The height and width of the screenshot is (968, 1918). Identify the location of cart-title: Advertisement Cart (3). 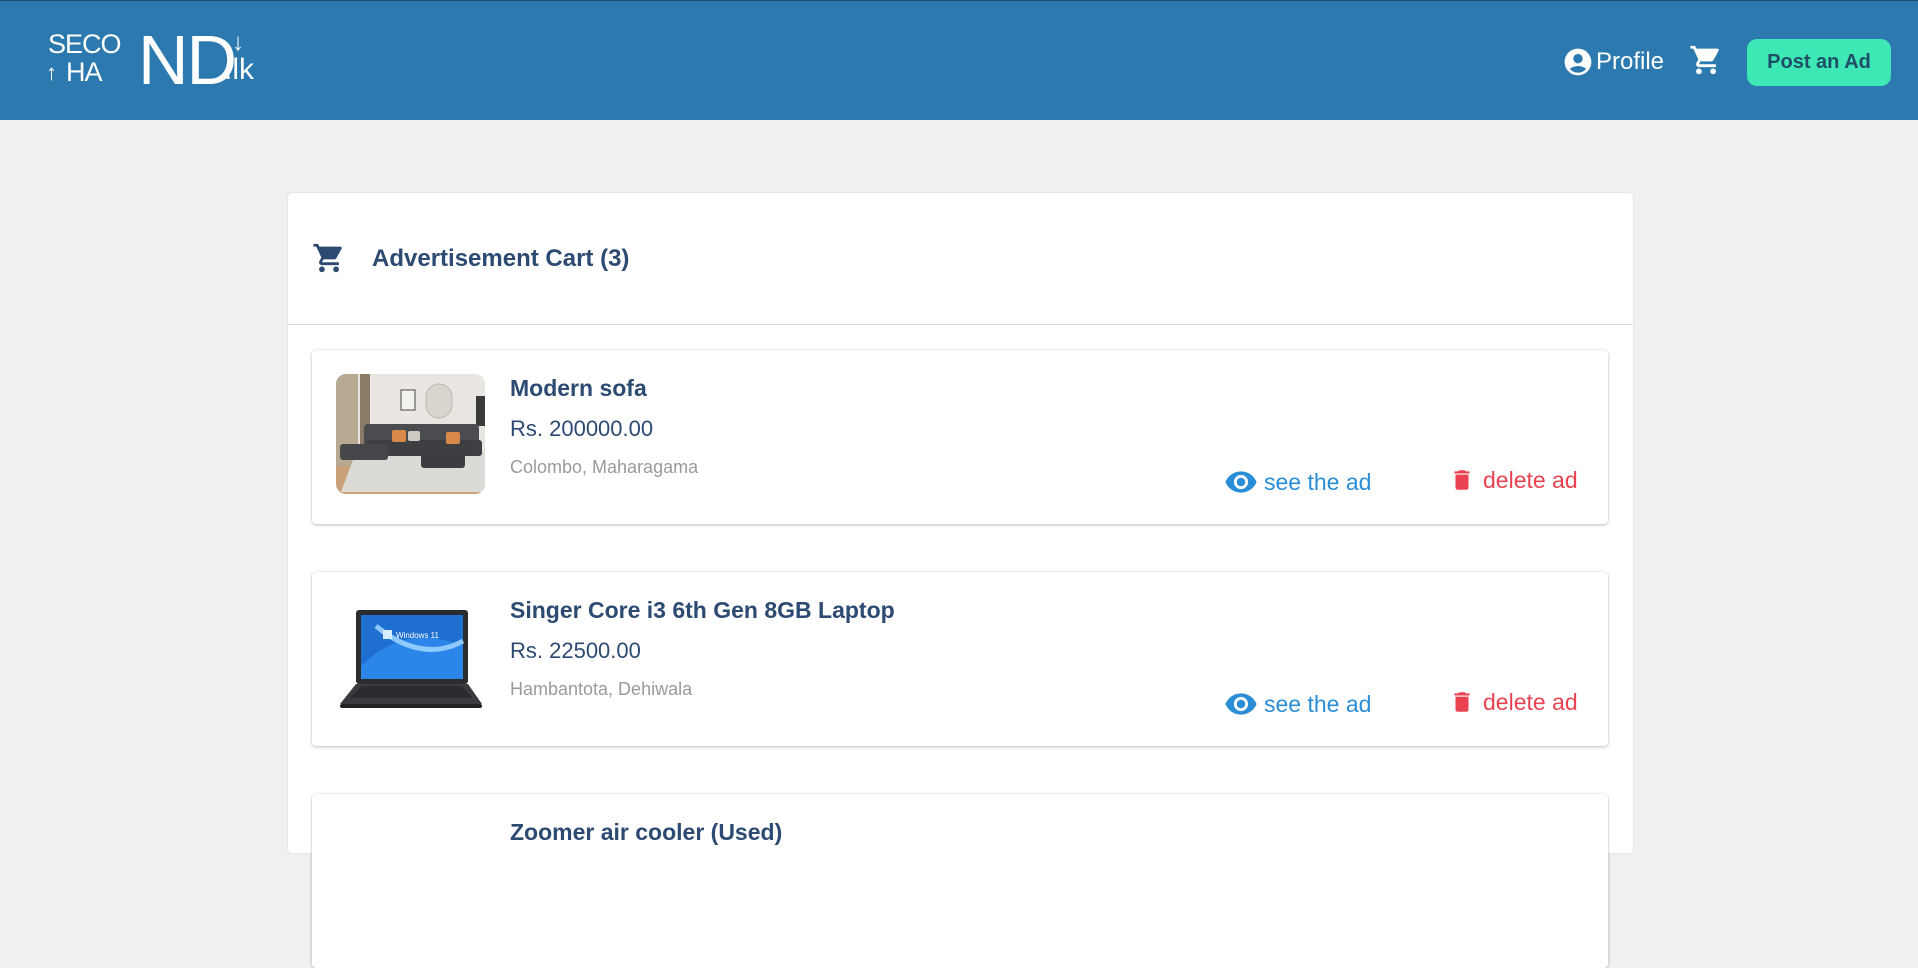
(501, 258).